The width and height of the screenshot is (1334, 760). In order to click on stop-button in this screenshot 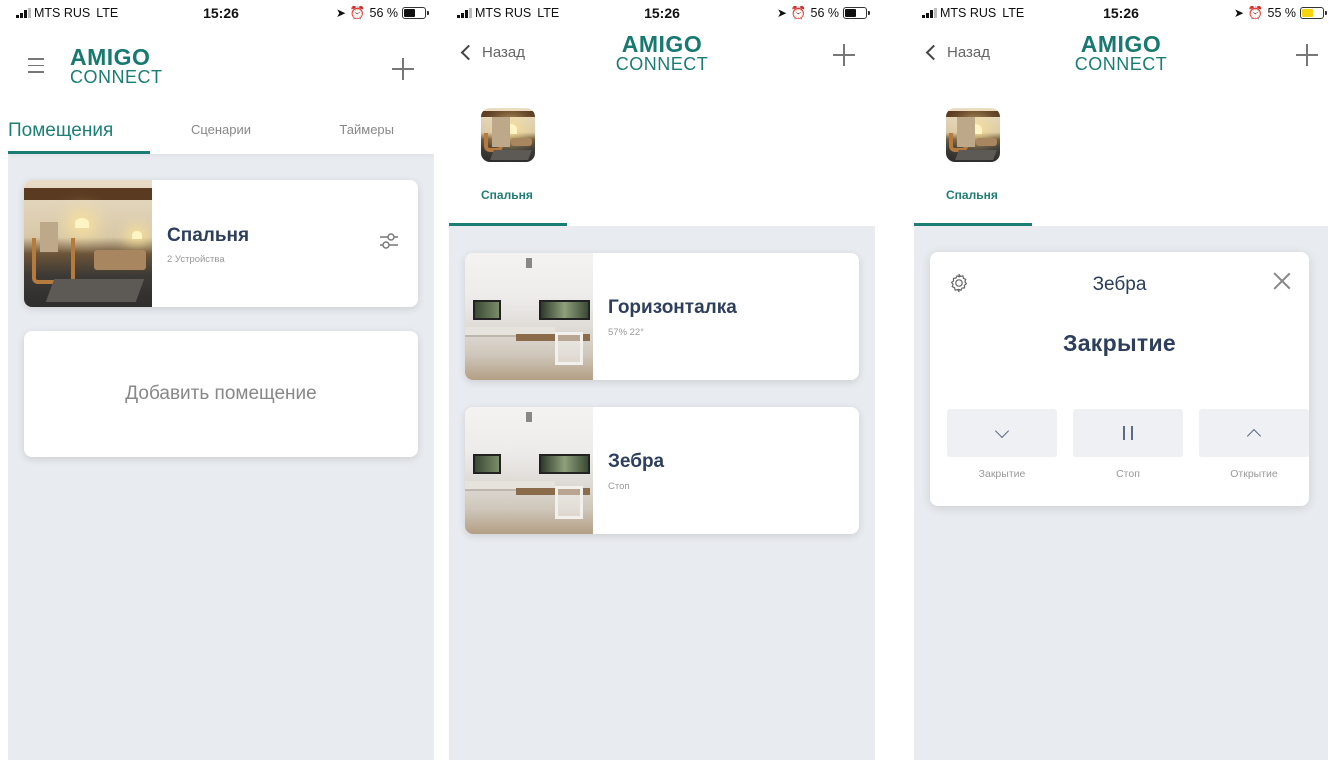, I will do `click(1128, 433)`.